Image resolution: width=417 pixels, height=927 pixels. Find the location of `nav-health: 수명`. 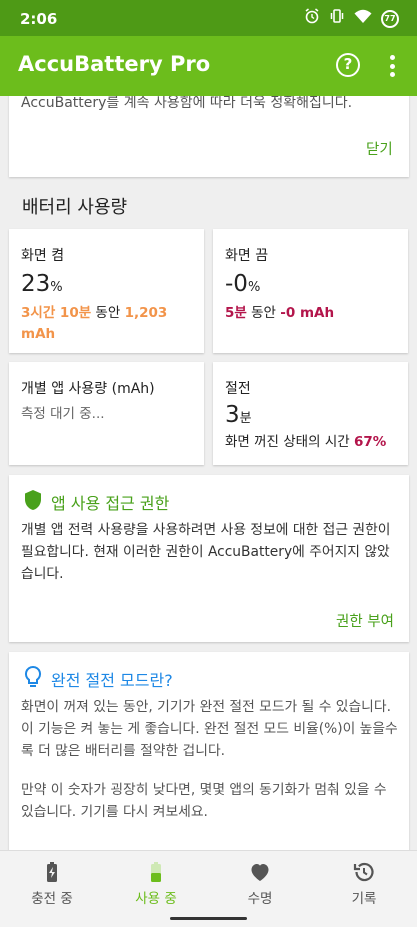

nav-health: 수명 is located at coordinates (260, 882).